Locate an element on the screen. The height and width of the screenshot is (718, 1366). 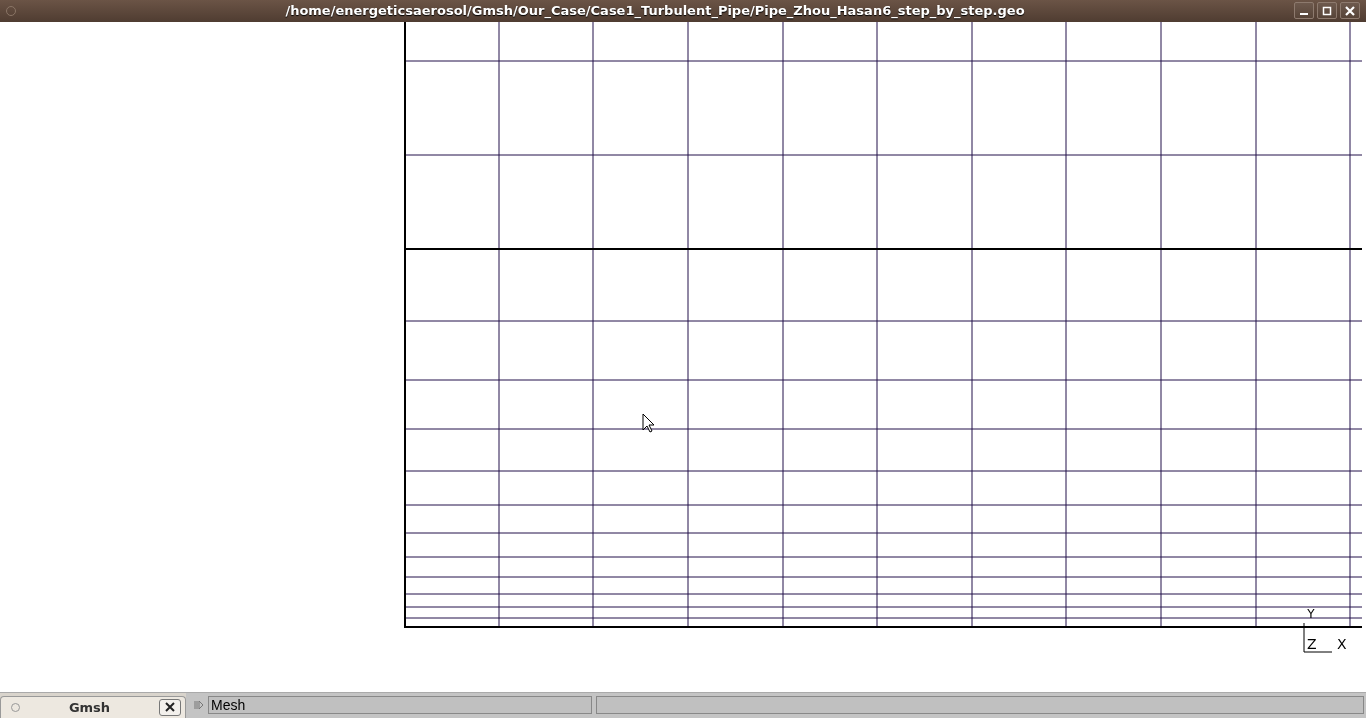
status-message: Mesh is located at coordinates (400, 705).